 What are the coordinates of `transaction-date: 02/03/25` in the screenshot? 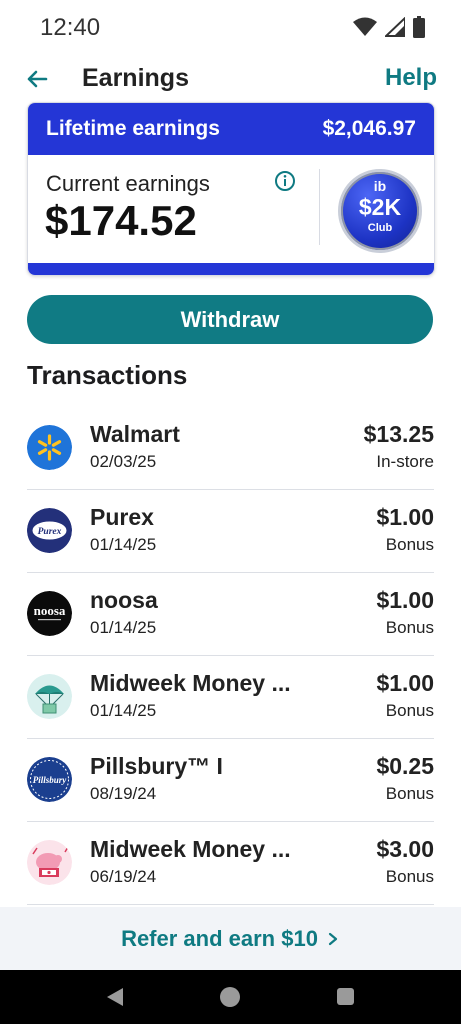 It's located at (123, 461).